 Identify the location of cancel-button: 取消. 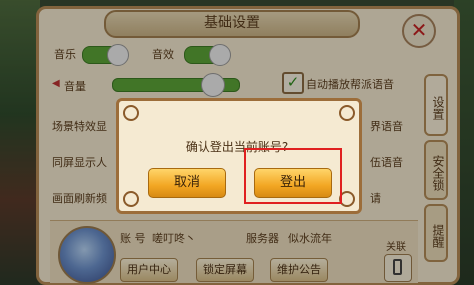
(187, 183).